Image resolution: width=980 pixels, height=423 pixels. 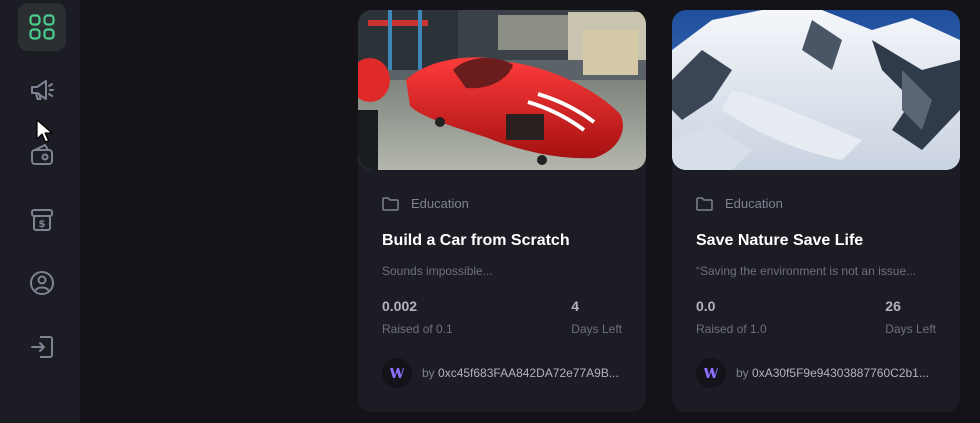 I want to click on days-stat: 4 Days Left, so click(x=596, y=317).